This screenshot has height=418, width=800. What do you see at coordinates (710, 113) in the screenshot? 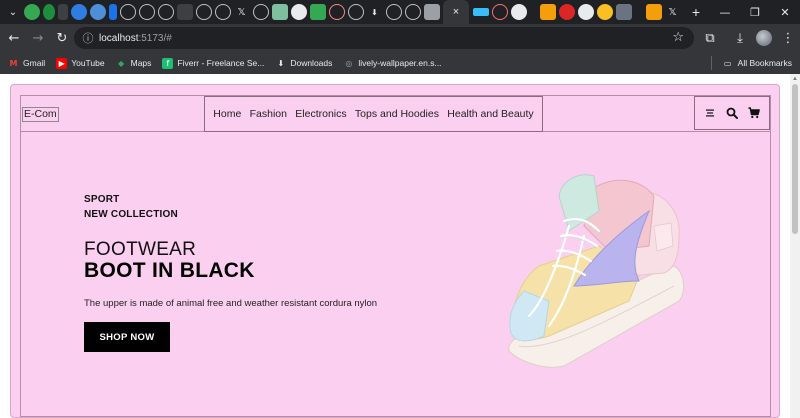
I see `menu-icon` at bounding box center [710, 113].